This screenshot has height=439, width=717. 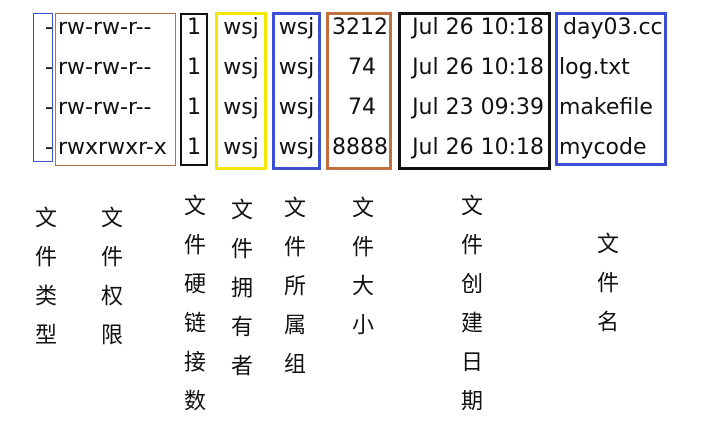 What do you see at coordinates (192, 311) in the screenshot?
I see `label-hardlink-count: 文件硬链接数` at bounding box center [192, 311].